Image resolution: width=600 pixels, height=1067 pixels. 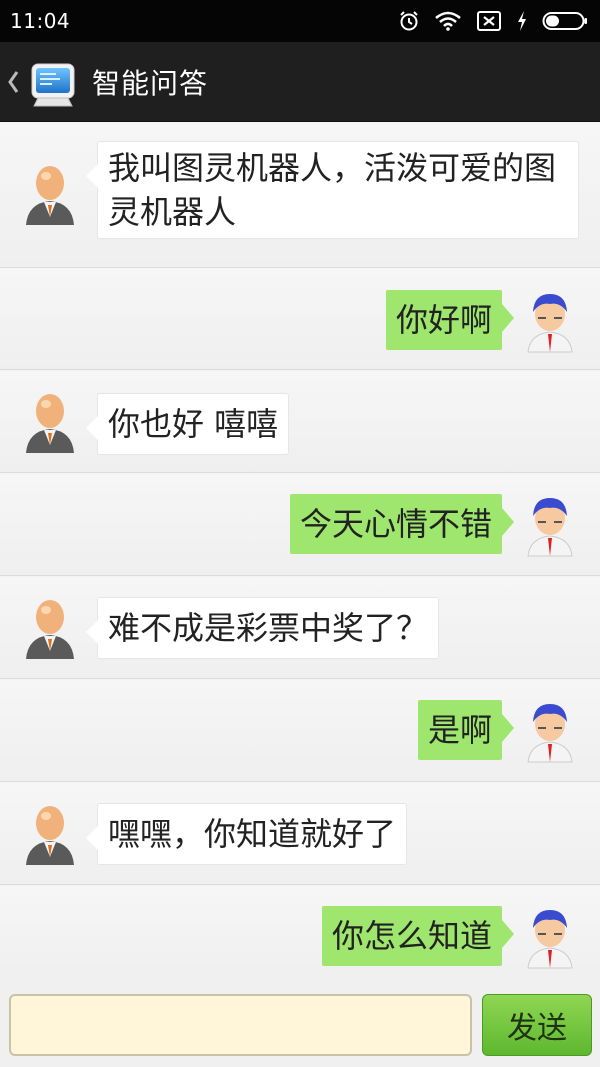 What do you see at coordinates (300, 82) in the screenshot?
I see `action-bar: 智能问答` at bounding box center [300, 82].